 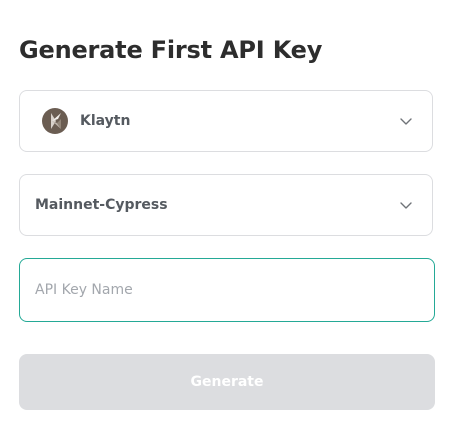 What do you see at coordinates (227, 382) in the screenshot?
I see `generate-button: Generate` at bounding box center [227, 382].